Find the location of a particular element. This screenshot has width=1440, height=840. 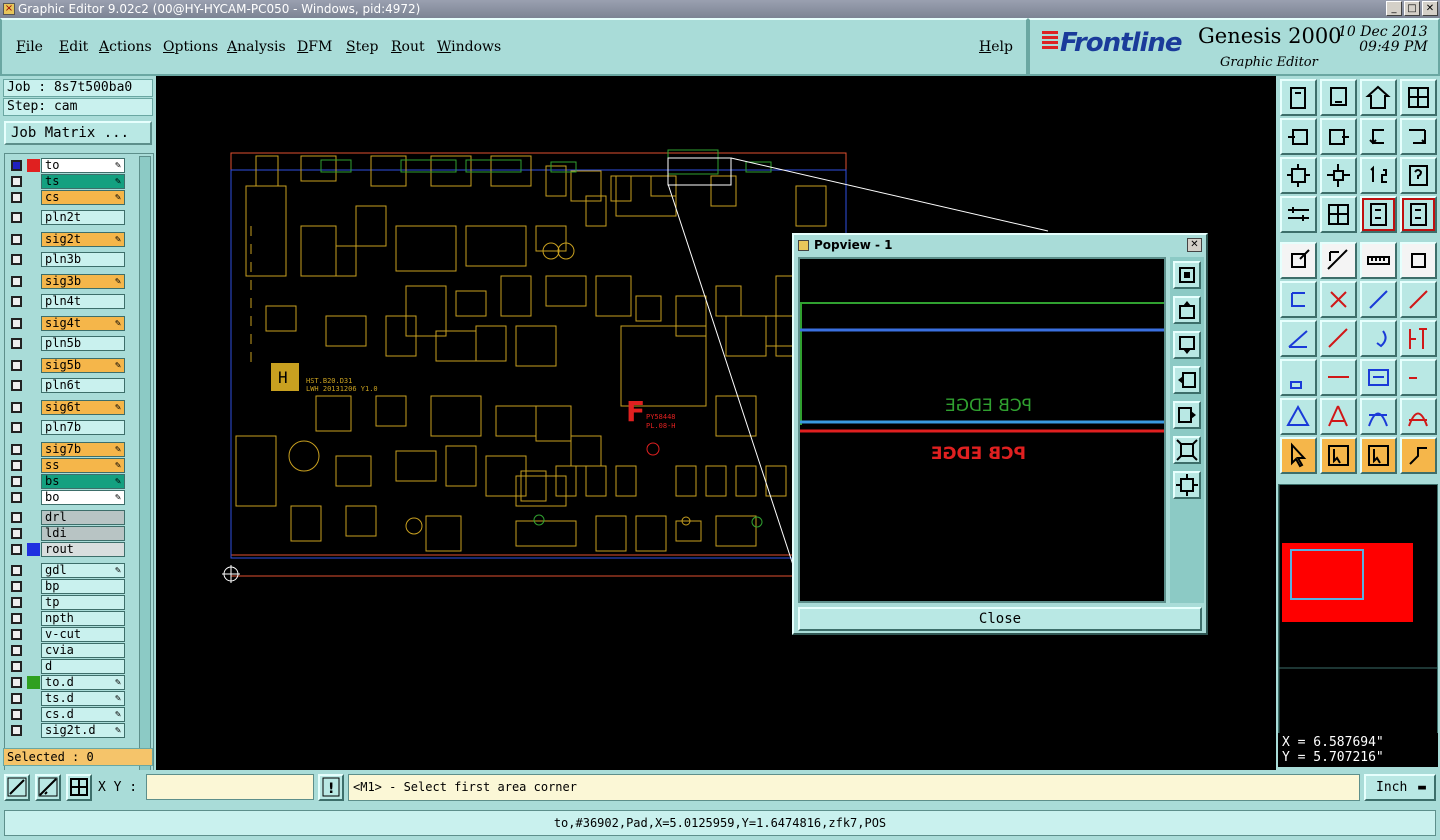

layer-name: d is located at coordinates (83, 666).